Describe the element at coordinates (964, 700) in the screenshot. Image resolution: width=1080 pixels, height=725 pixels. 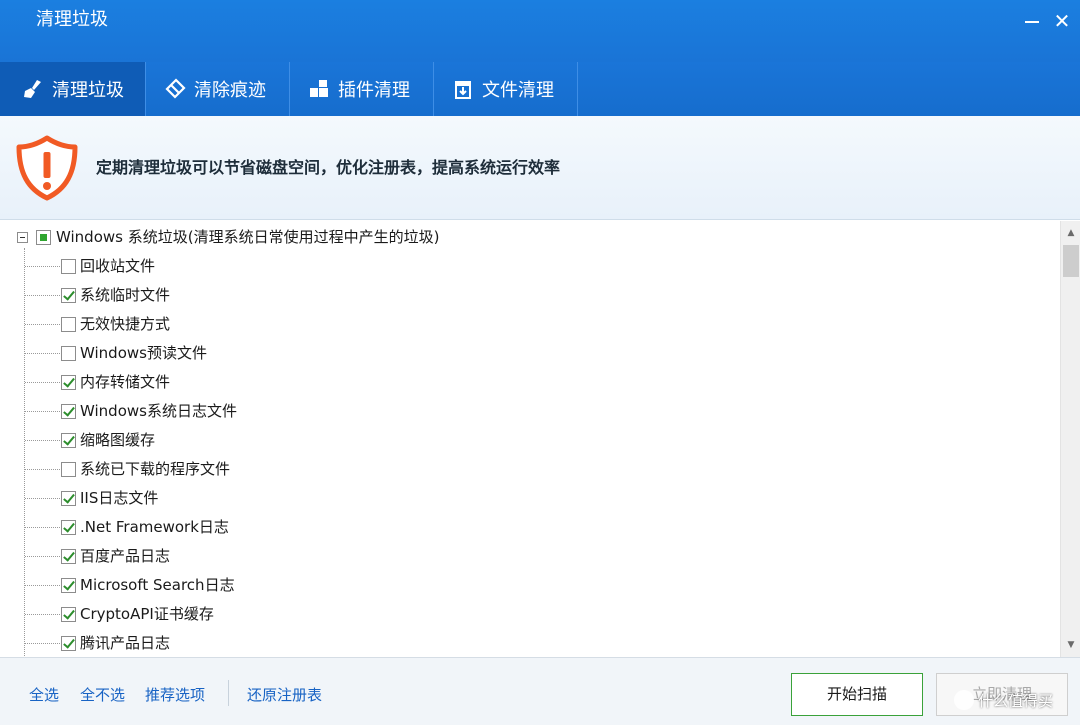
I see `watermark-logo-icon` at that location.